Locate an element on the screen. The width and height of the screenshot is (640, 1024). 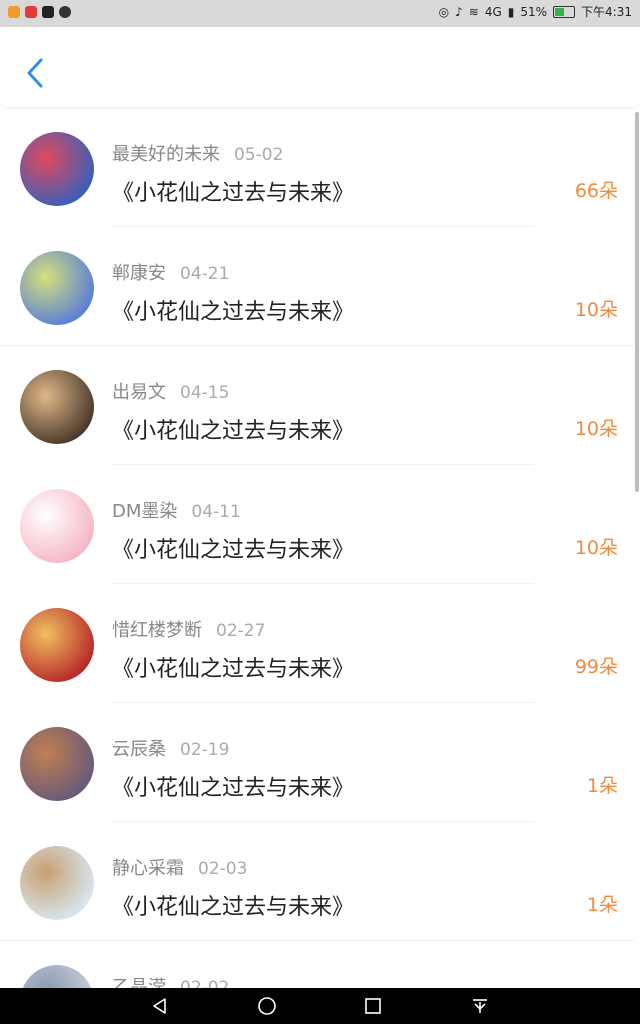
nav-recent-button is located at coordinates (373, 1006).